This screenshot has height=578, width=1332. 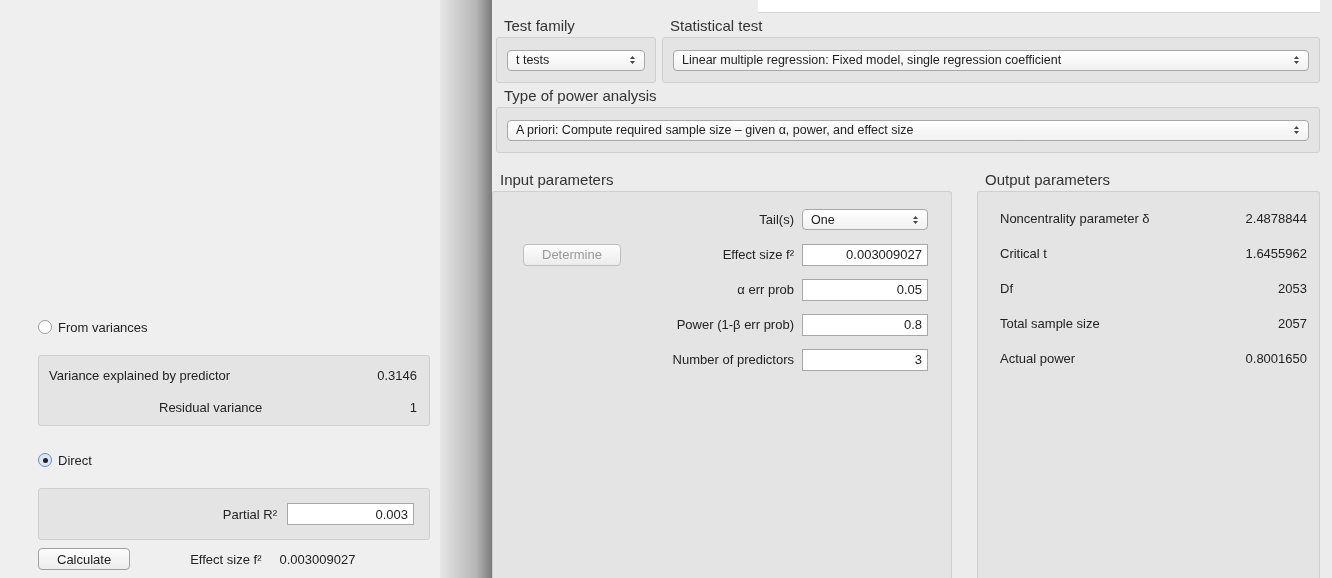 I want to click on field-label: Number of predictors, so click(x=733, y=359).